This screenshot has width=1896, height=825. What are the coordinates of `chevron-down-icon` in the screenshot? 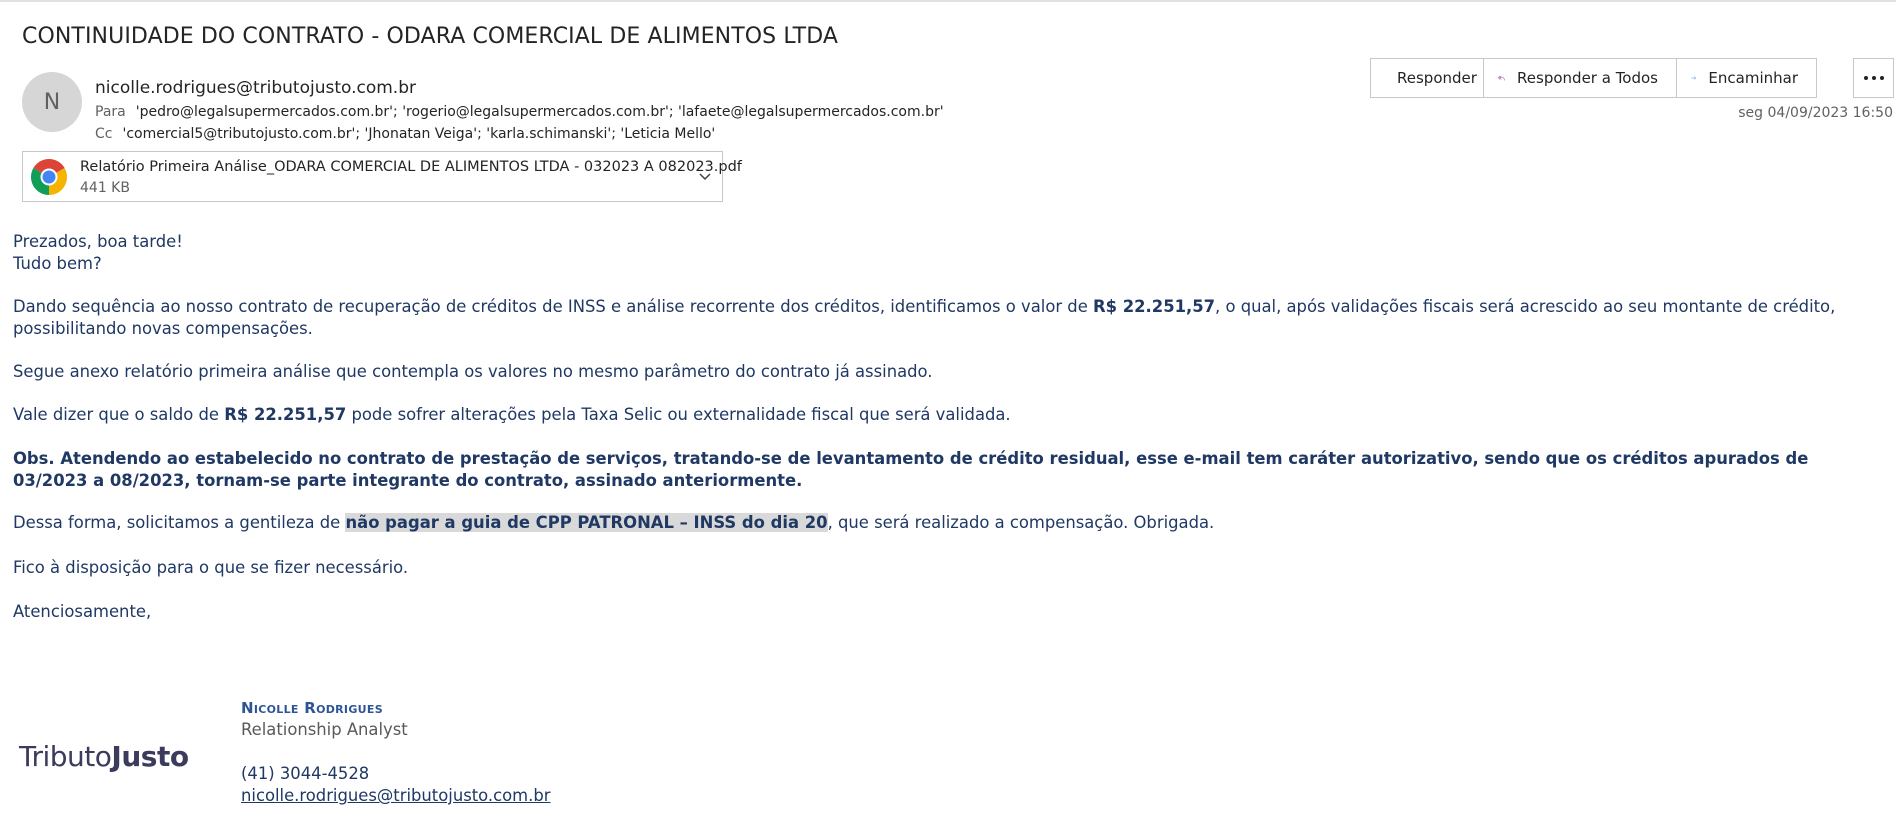 It's located at (705, 176).